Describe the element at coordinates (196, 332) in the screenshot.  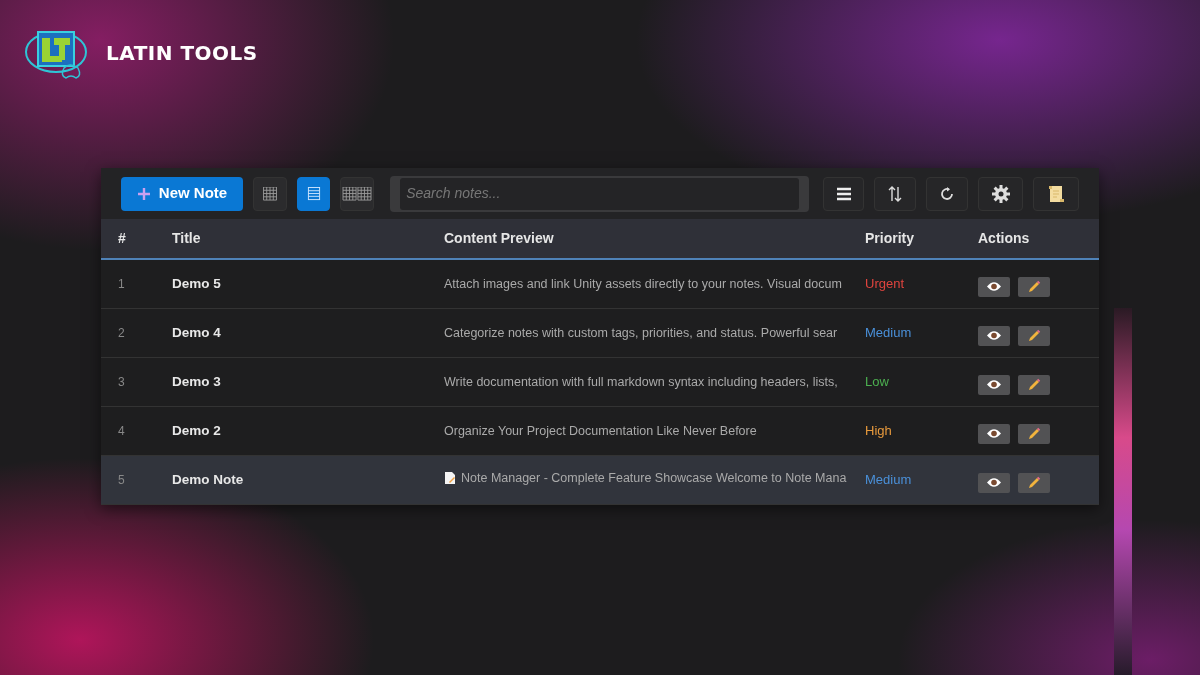
I see `note-title: Demo 4` at that location.